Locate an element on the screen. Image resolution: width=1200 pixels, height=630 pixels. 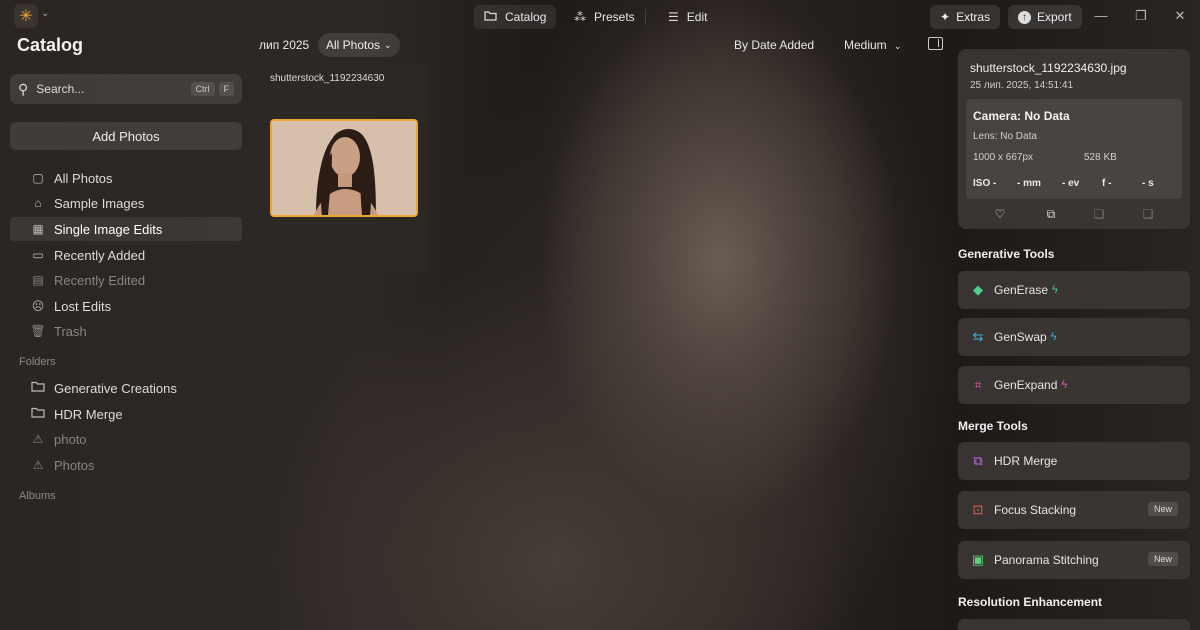
generase-button: ◆ GenErase ϟ is located at coordinates (1074, 290).